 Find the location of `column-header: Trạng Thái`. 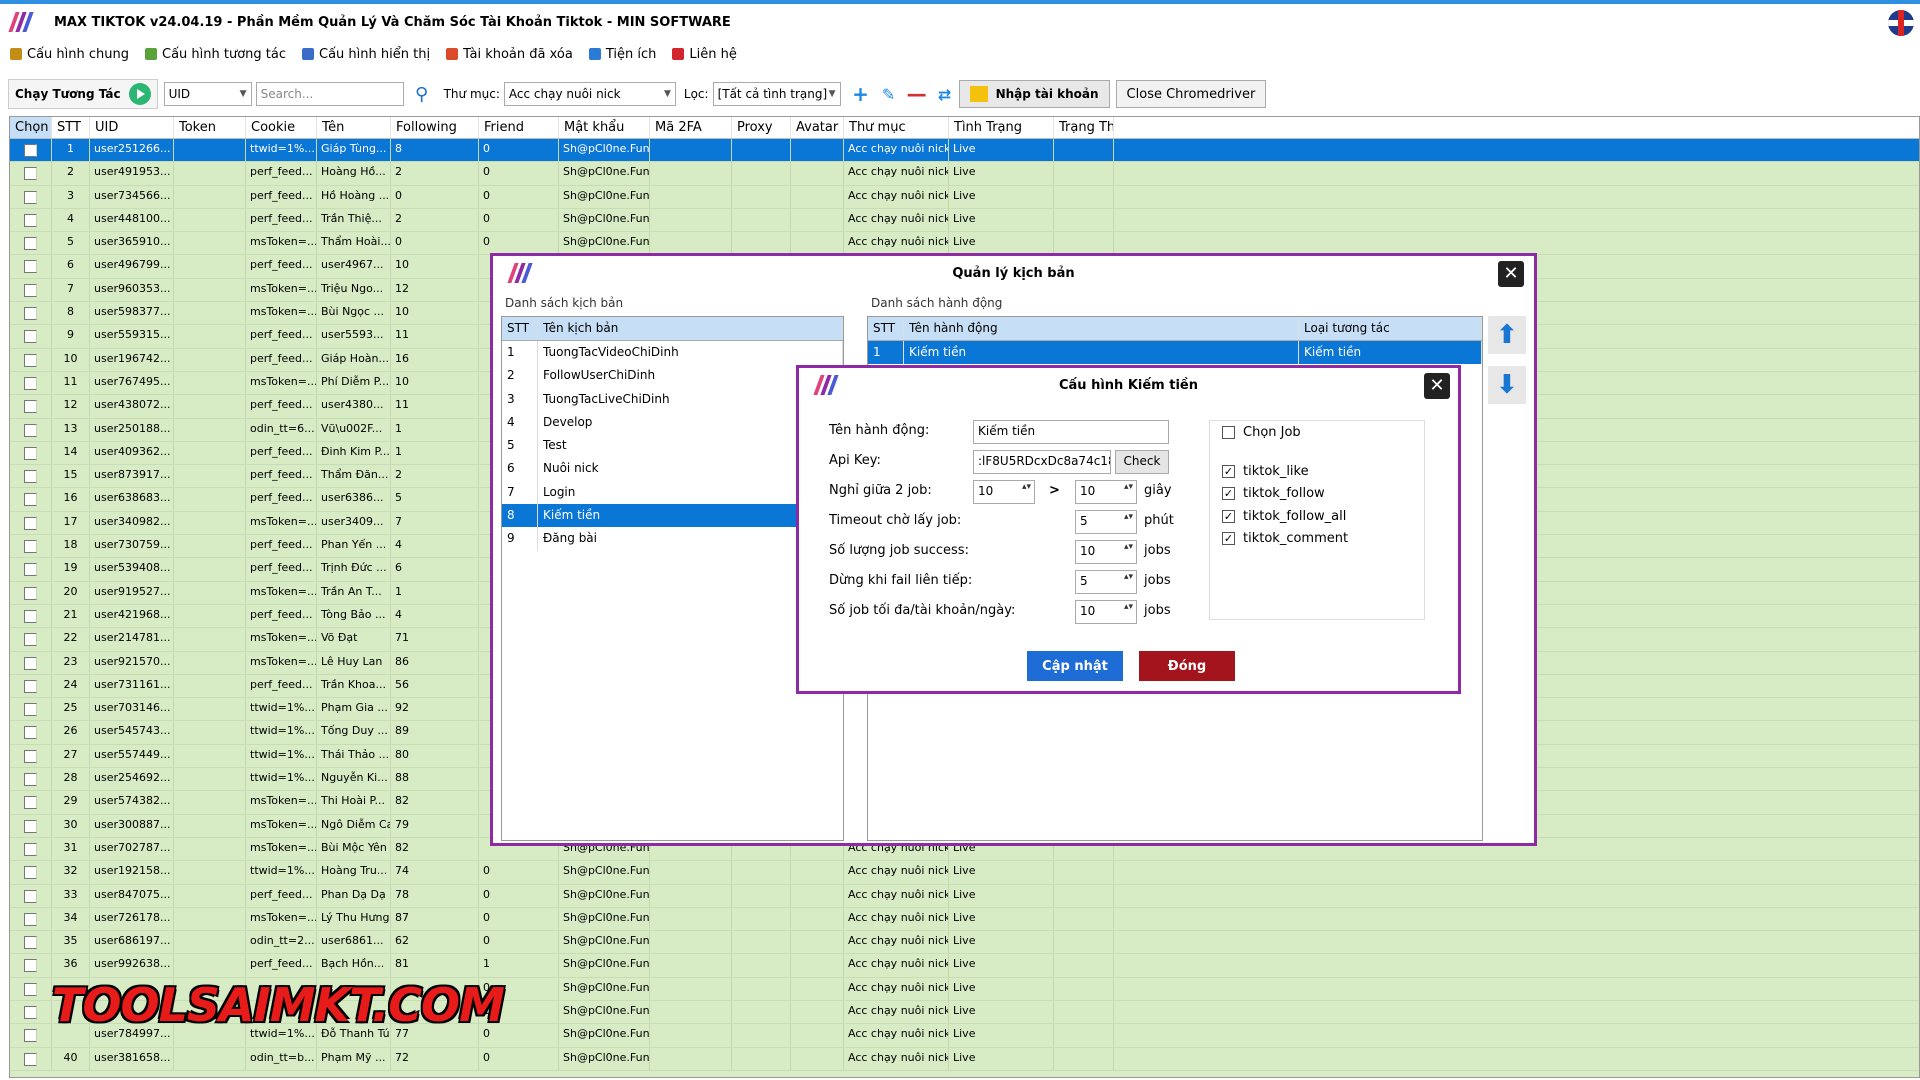

column-header: Trạng Thái is located at coordinates (1084, 127).